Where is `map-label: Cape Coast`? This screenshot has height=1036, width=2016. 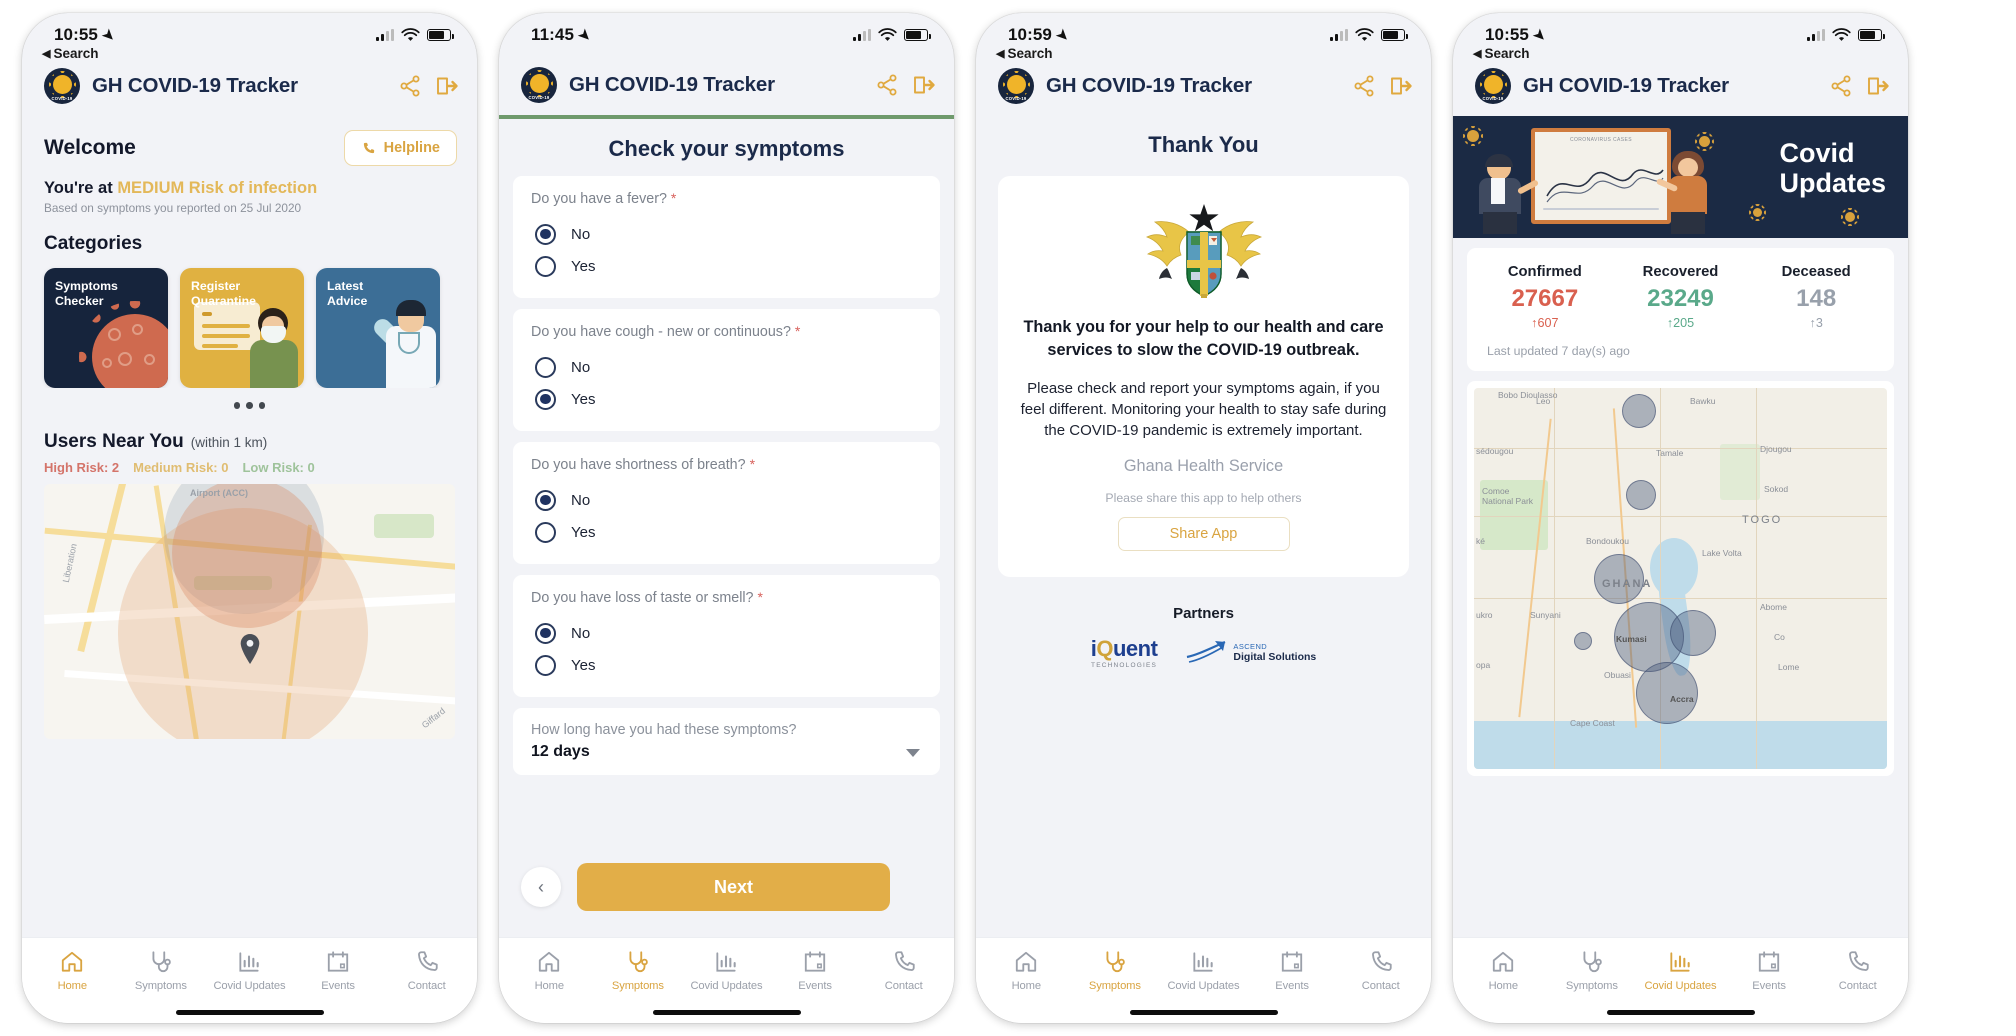
map-label: Cape Coast is located at coordinates (1592, 723).